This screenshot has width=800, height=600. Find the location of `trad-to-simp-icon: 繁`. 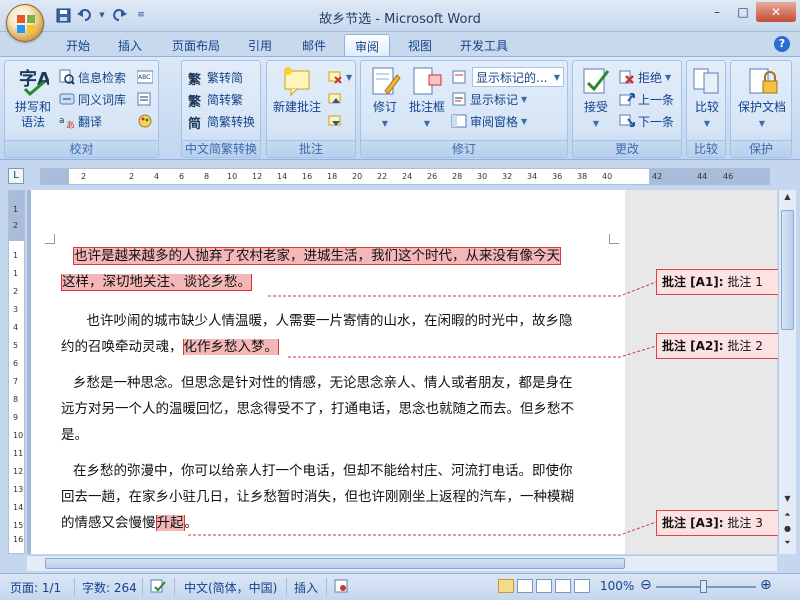

trad-to-simp-icon: 繁 is located at coordinates (195, 80).